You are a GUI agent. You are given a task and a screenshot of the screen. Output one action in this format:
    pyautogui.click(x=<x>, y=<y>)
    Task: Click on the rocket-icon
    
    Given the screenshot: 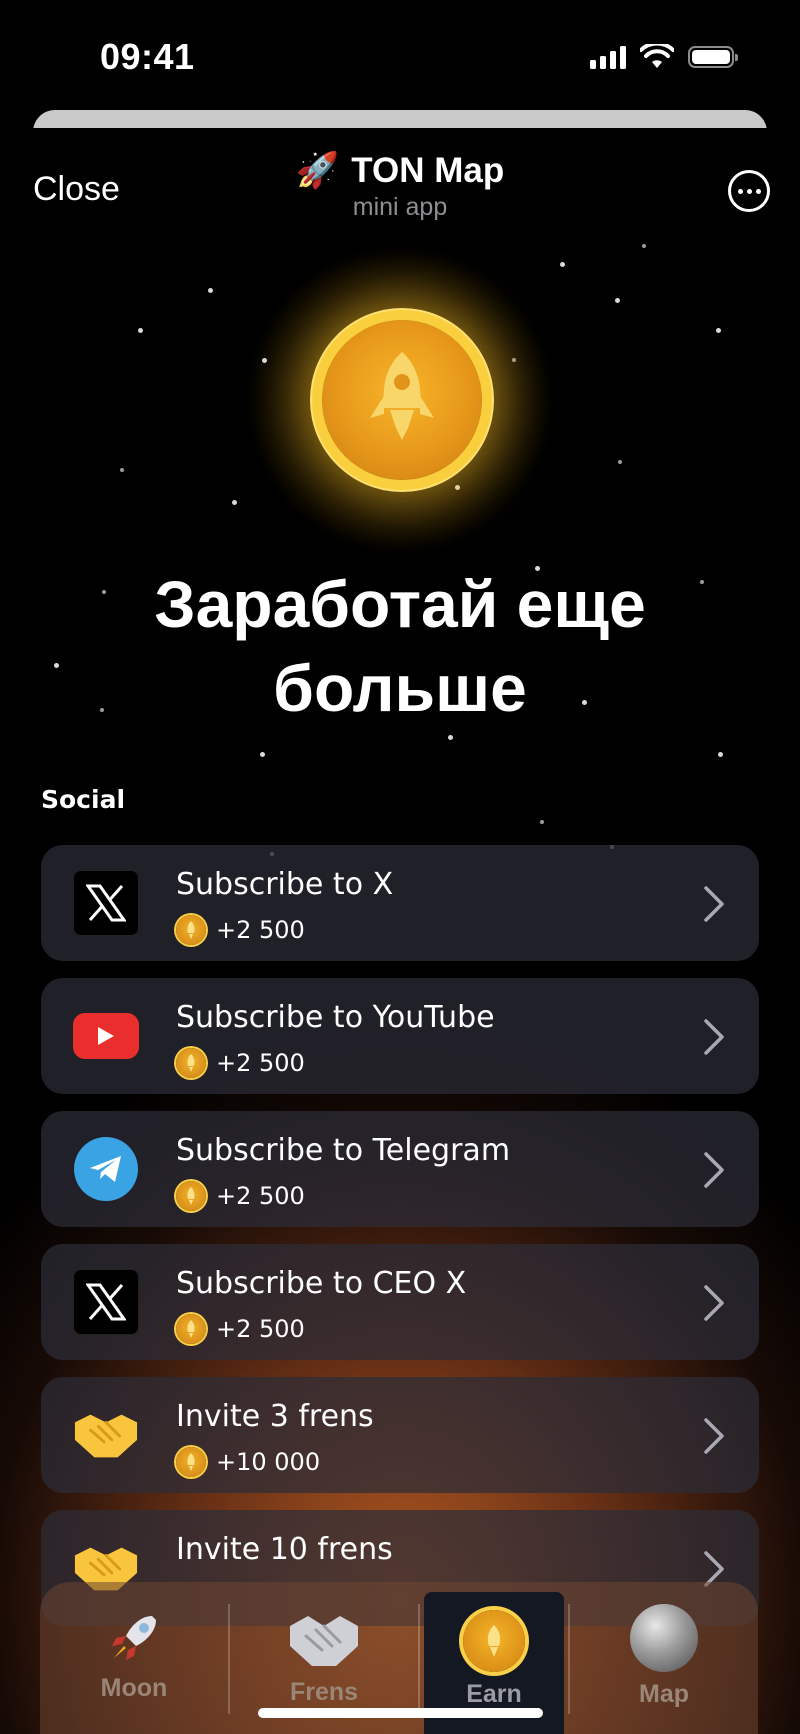 What is the action you would take?
    pyautogui.click(x=134, y=1638)
    